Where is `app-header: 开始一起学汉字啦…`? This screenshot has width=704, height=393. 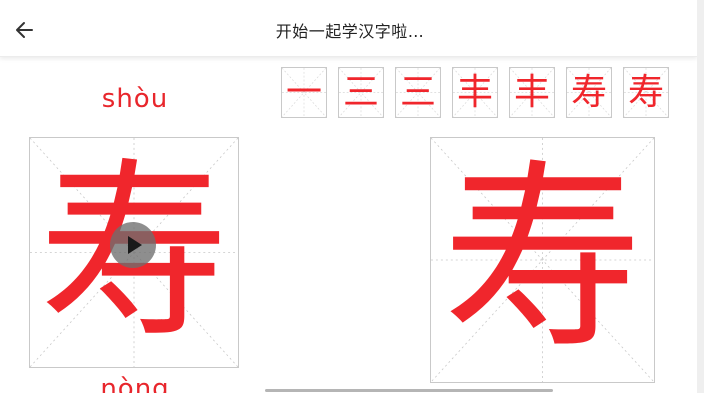
app-header: 开始一起学汉字啦… is located at coordinates (348, 28).